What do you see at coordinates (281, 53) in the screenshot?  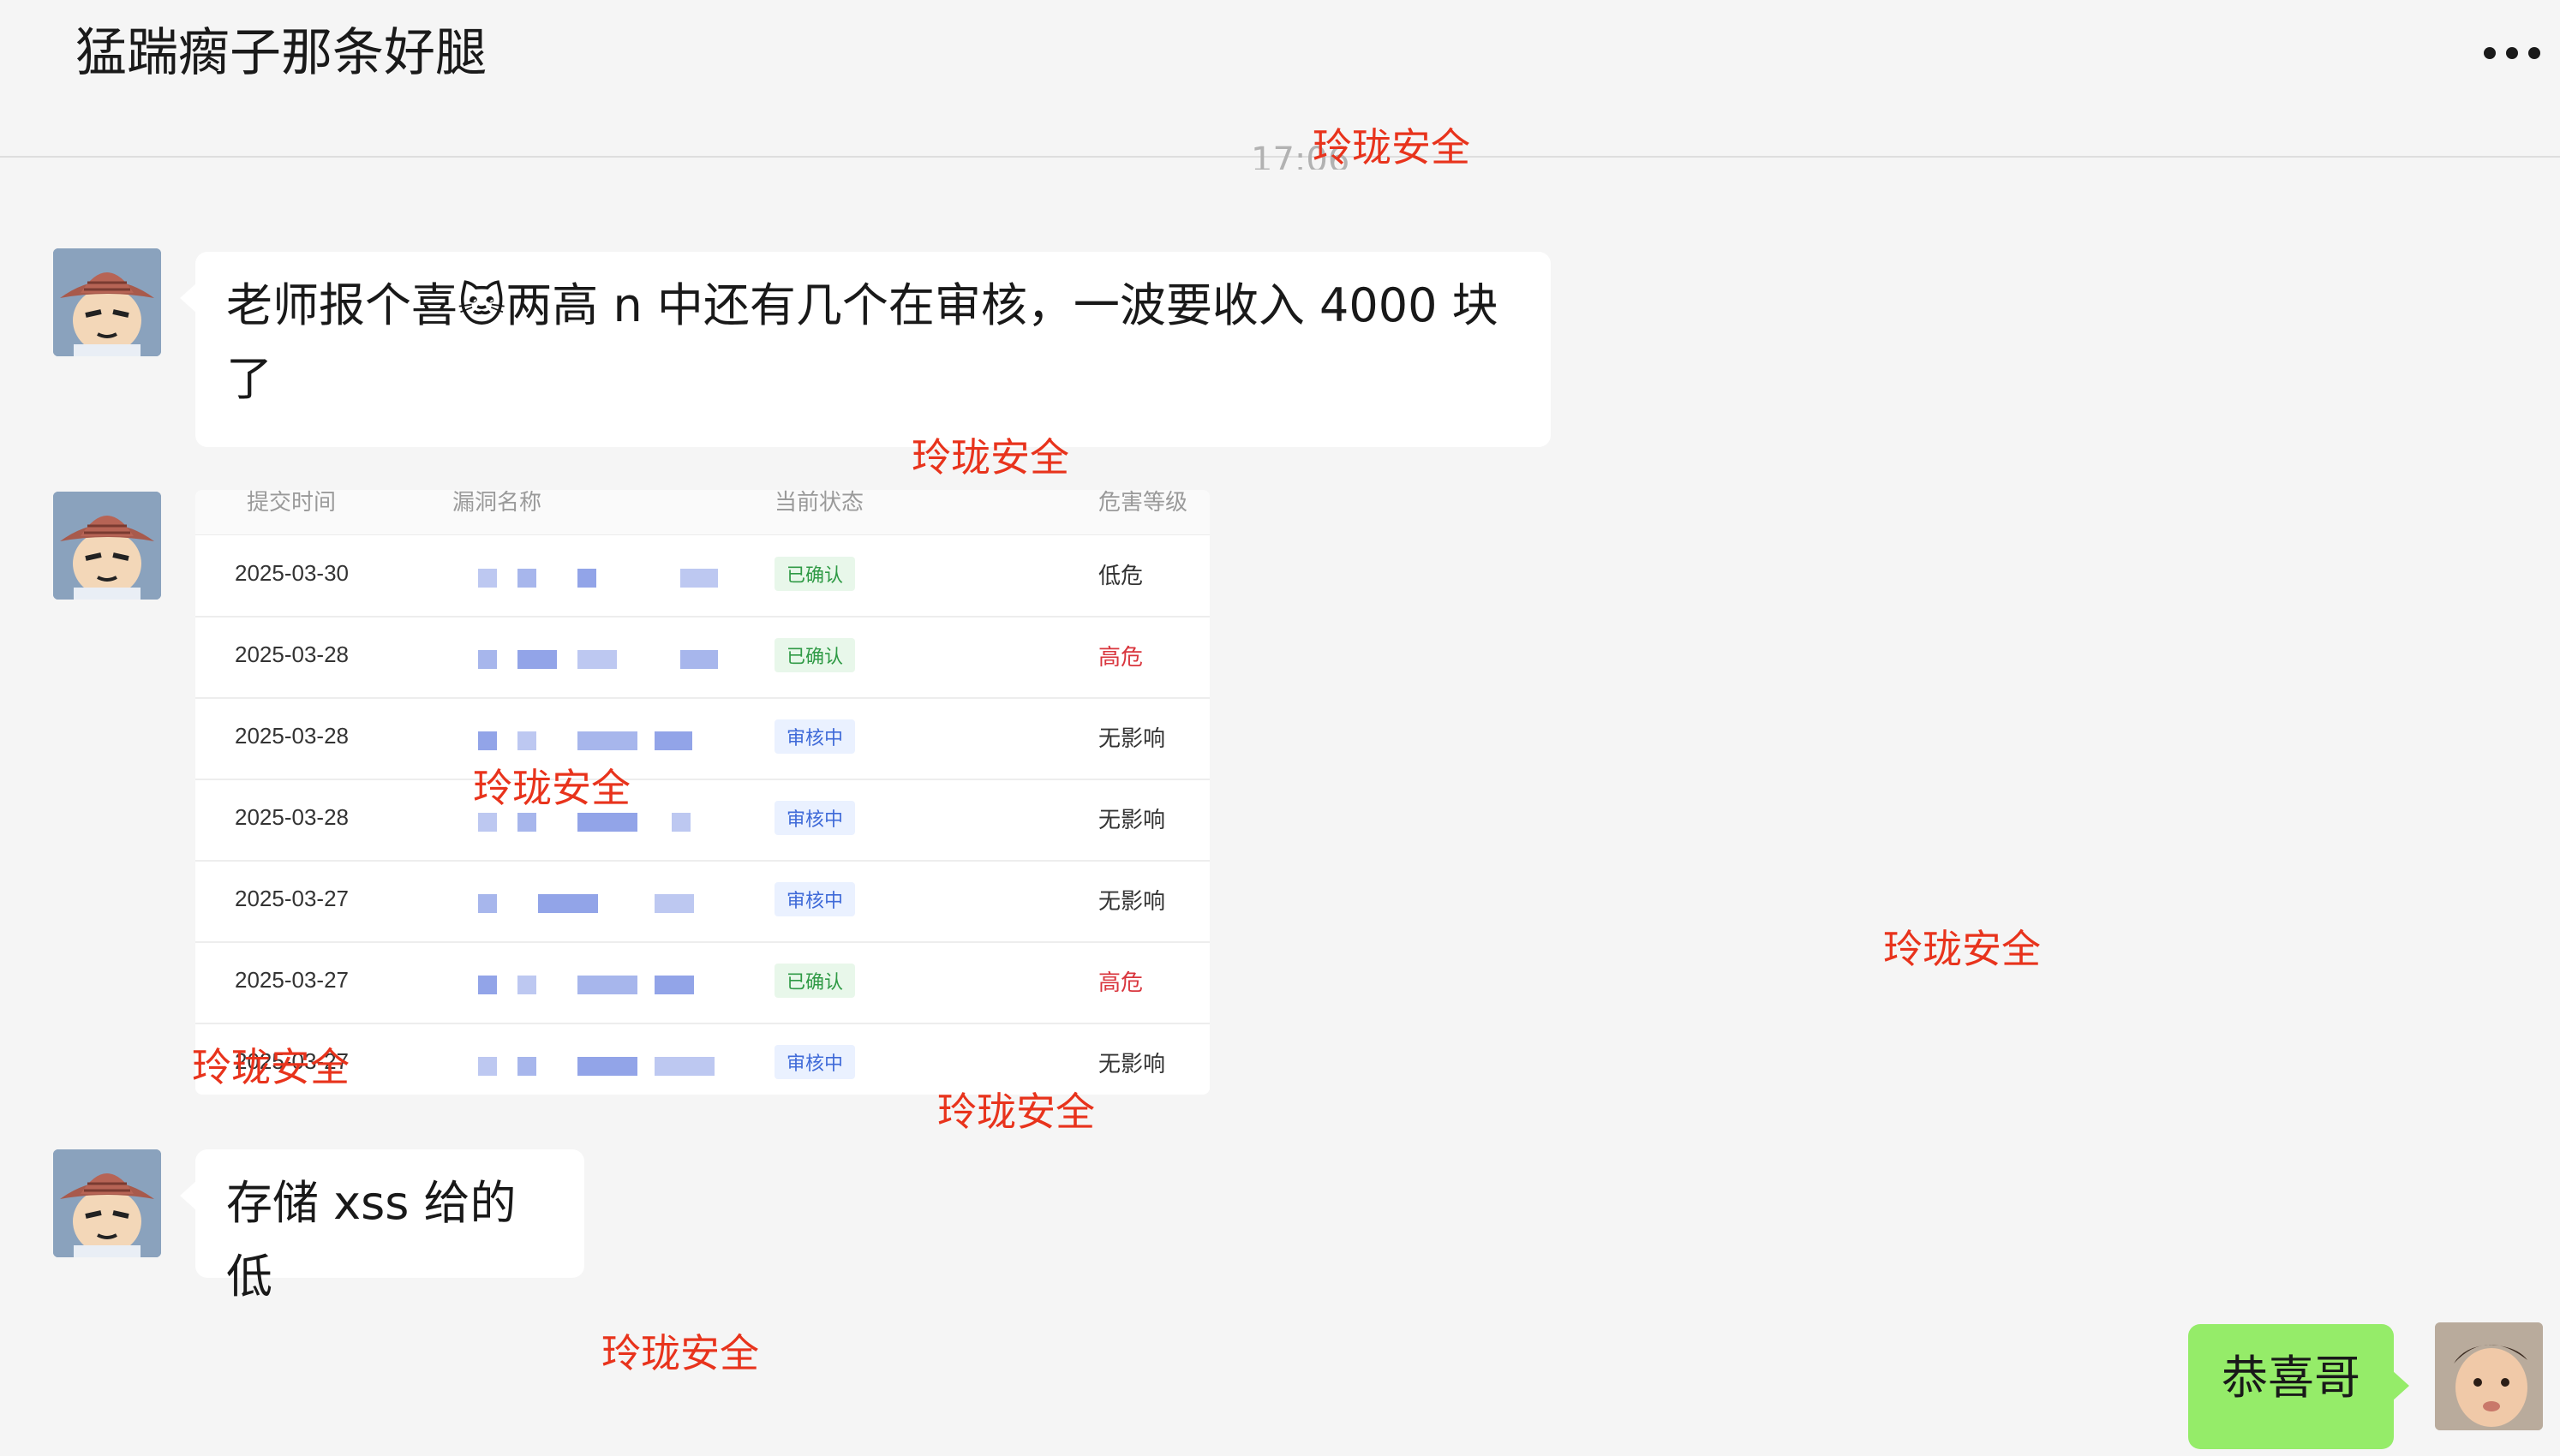 I see `chat-title: 猛踹瘸子那条好腿` at bounding box center [281, 53].